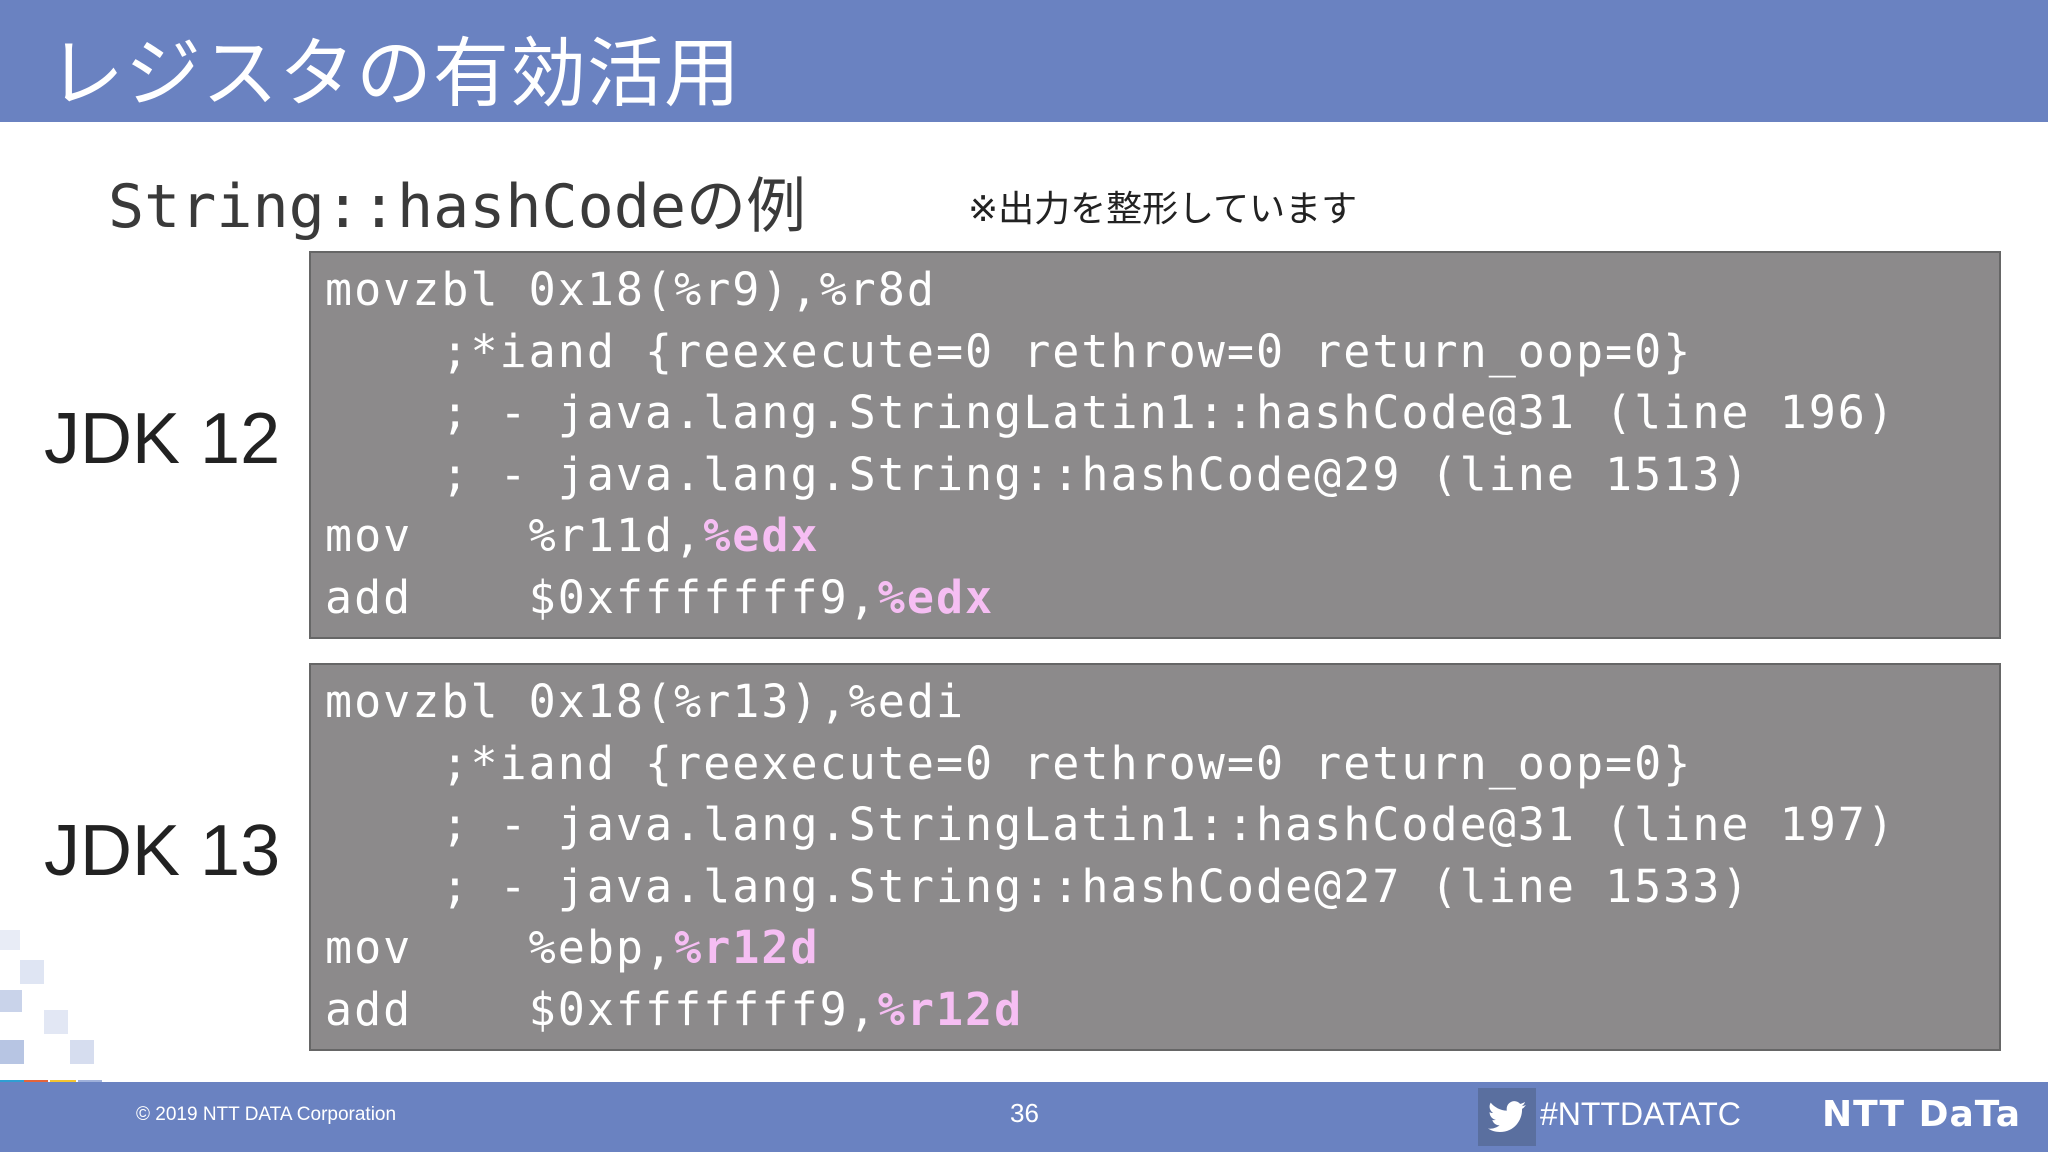  What do you see at coordinates (1640, 1114) in the screenshot?
I see `event-hashtag: #NTTDATATC` at bounding box center [1640, 1114].